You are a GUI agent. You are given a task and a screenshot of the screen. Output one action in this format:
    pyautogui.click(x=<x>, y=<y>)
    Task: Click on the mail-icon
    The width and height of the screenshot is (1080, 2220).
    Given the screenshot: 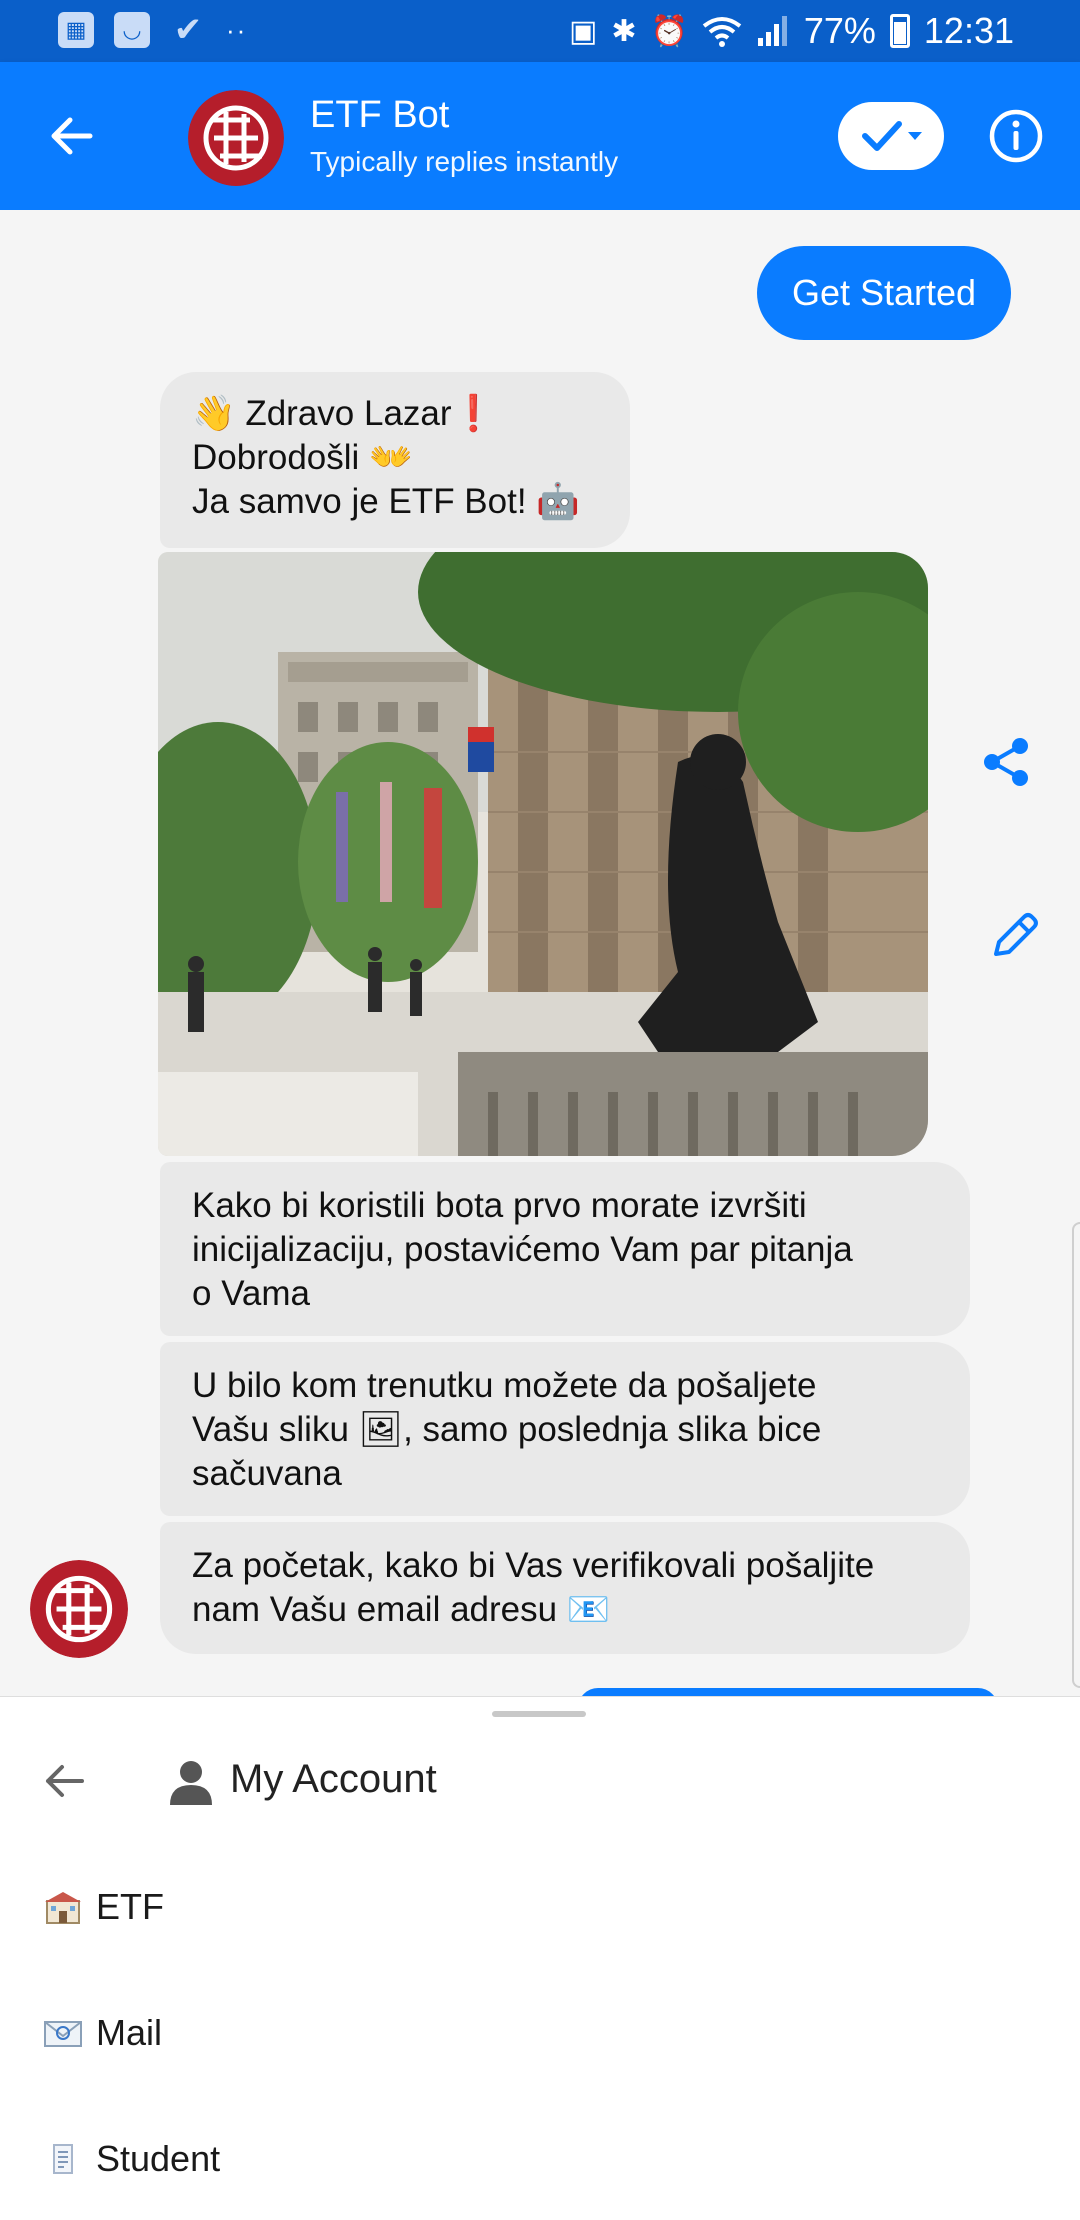 What is the action you would take?
    pyautogui.click(x=63, y=2033)
    